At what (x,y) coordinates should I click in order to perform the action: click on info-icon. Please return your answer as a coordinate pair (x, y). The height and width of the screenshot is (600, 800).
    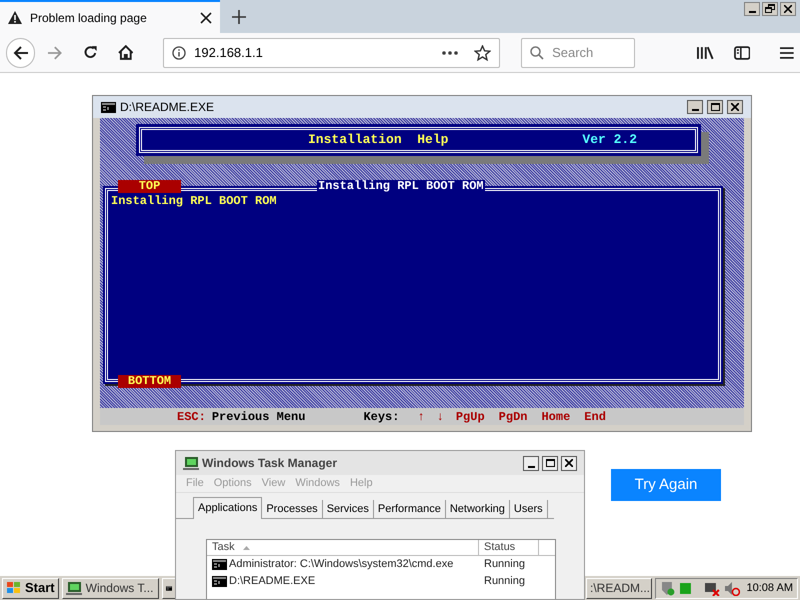
    Looking at the image, I should click on (179, 53).